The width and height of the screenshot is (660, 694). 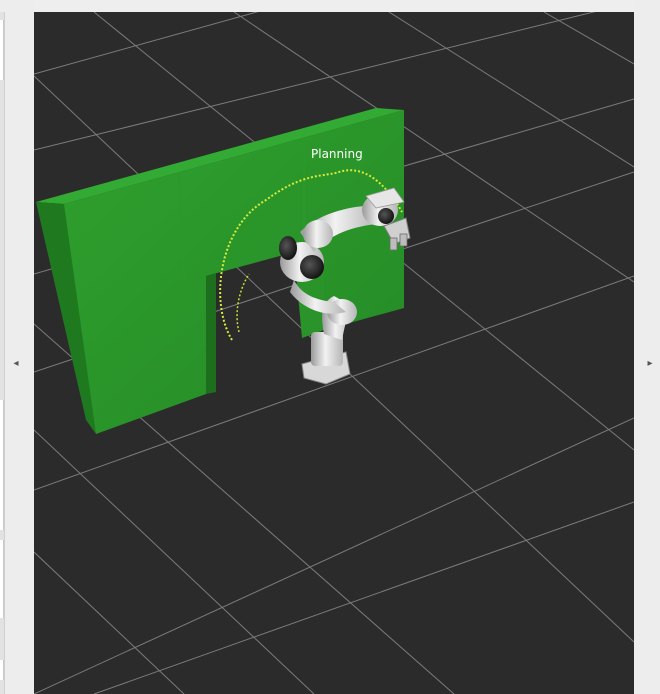 What do you see at coordinates (16, 364) in the screenshot?
I see `arrow-left-icon: ◂` at bounding box center [16, 364].